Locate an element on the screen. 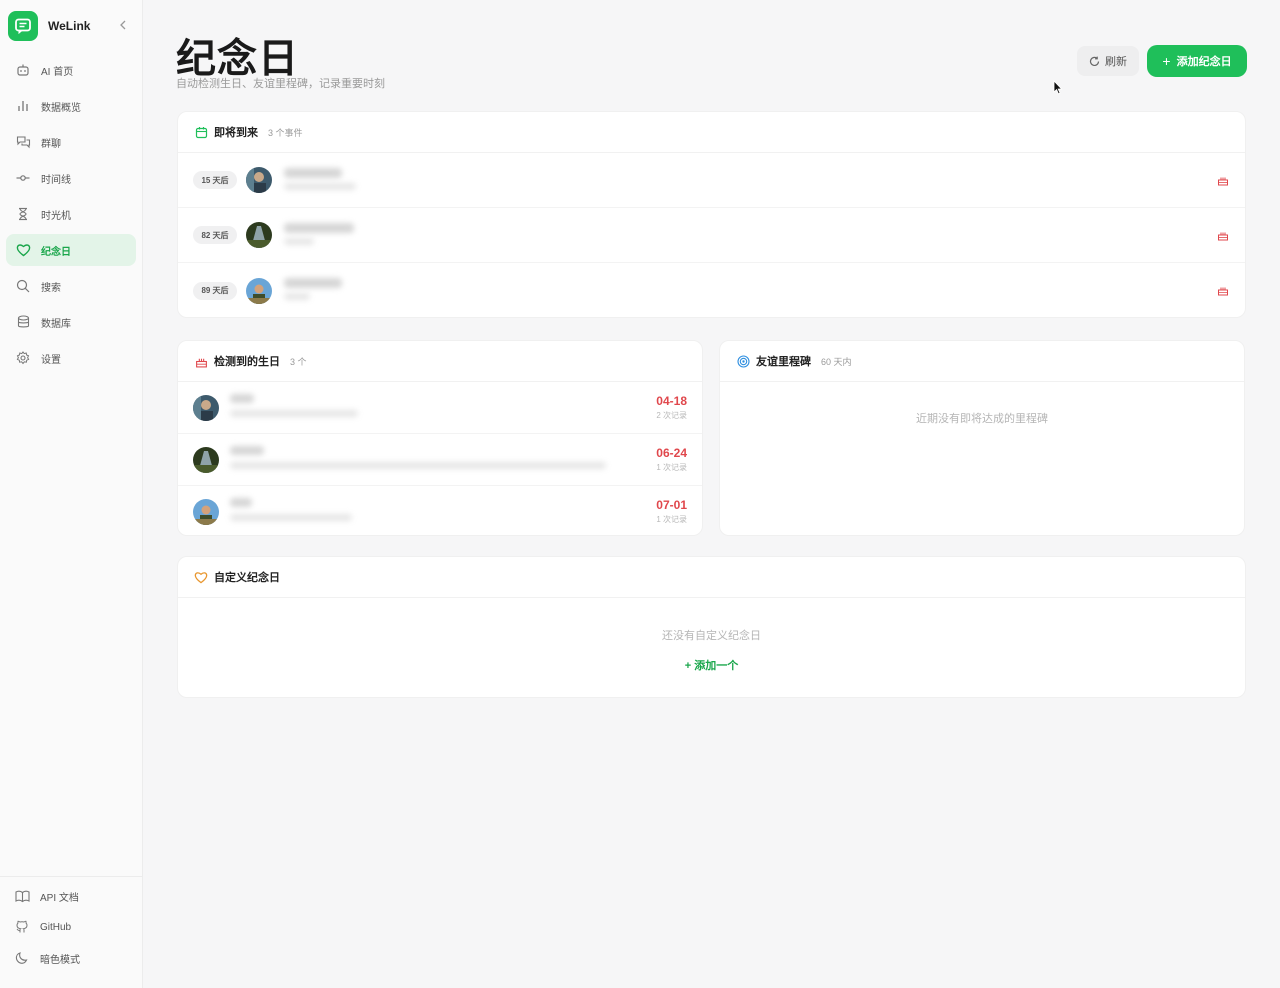 This screenshot has width=1280, height=988. sidebar-item-ai-home: AI 首页 is located at coordinates (71, 70).